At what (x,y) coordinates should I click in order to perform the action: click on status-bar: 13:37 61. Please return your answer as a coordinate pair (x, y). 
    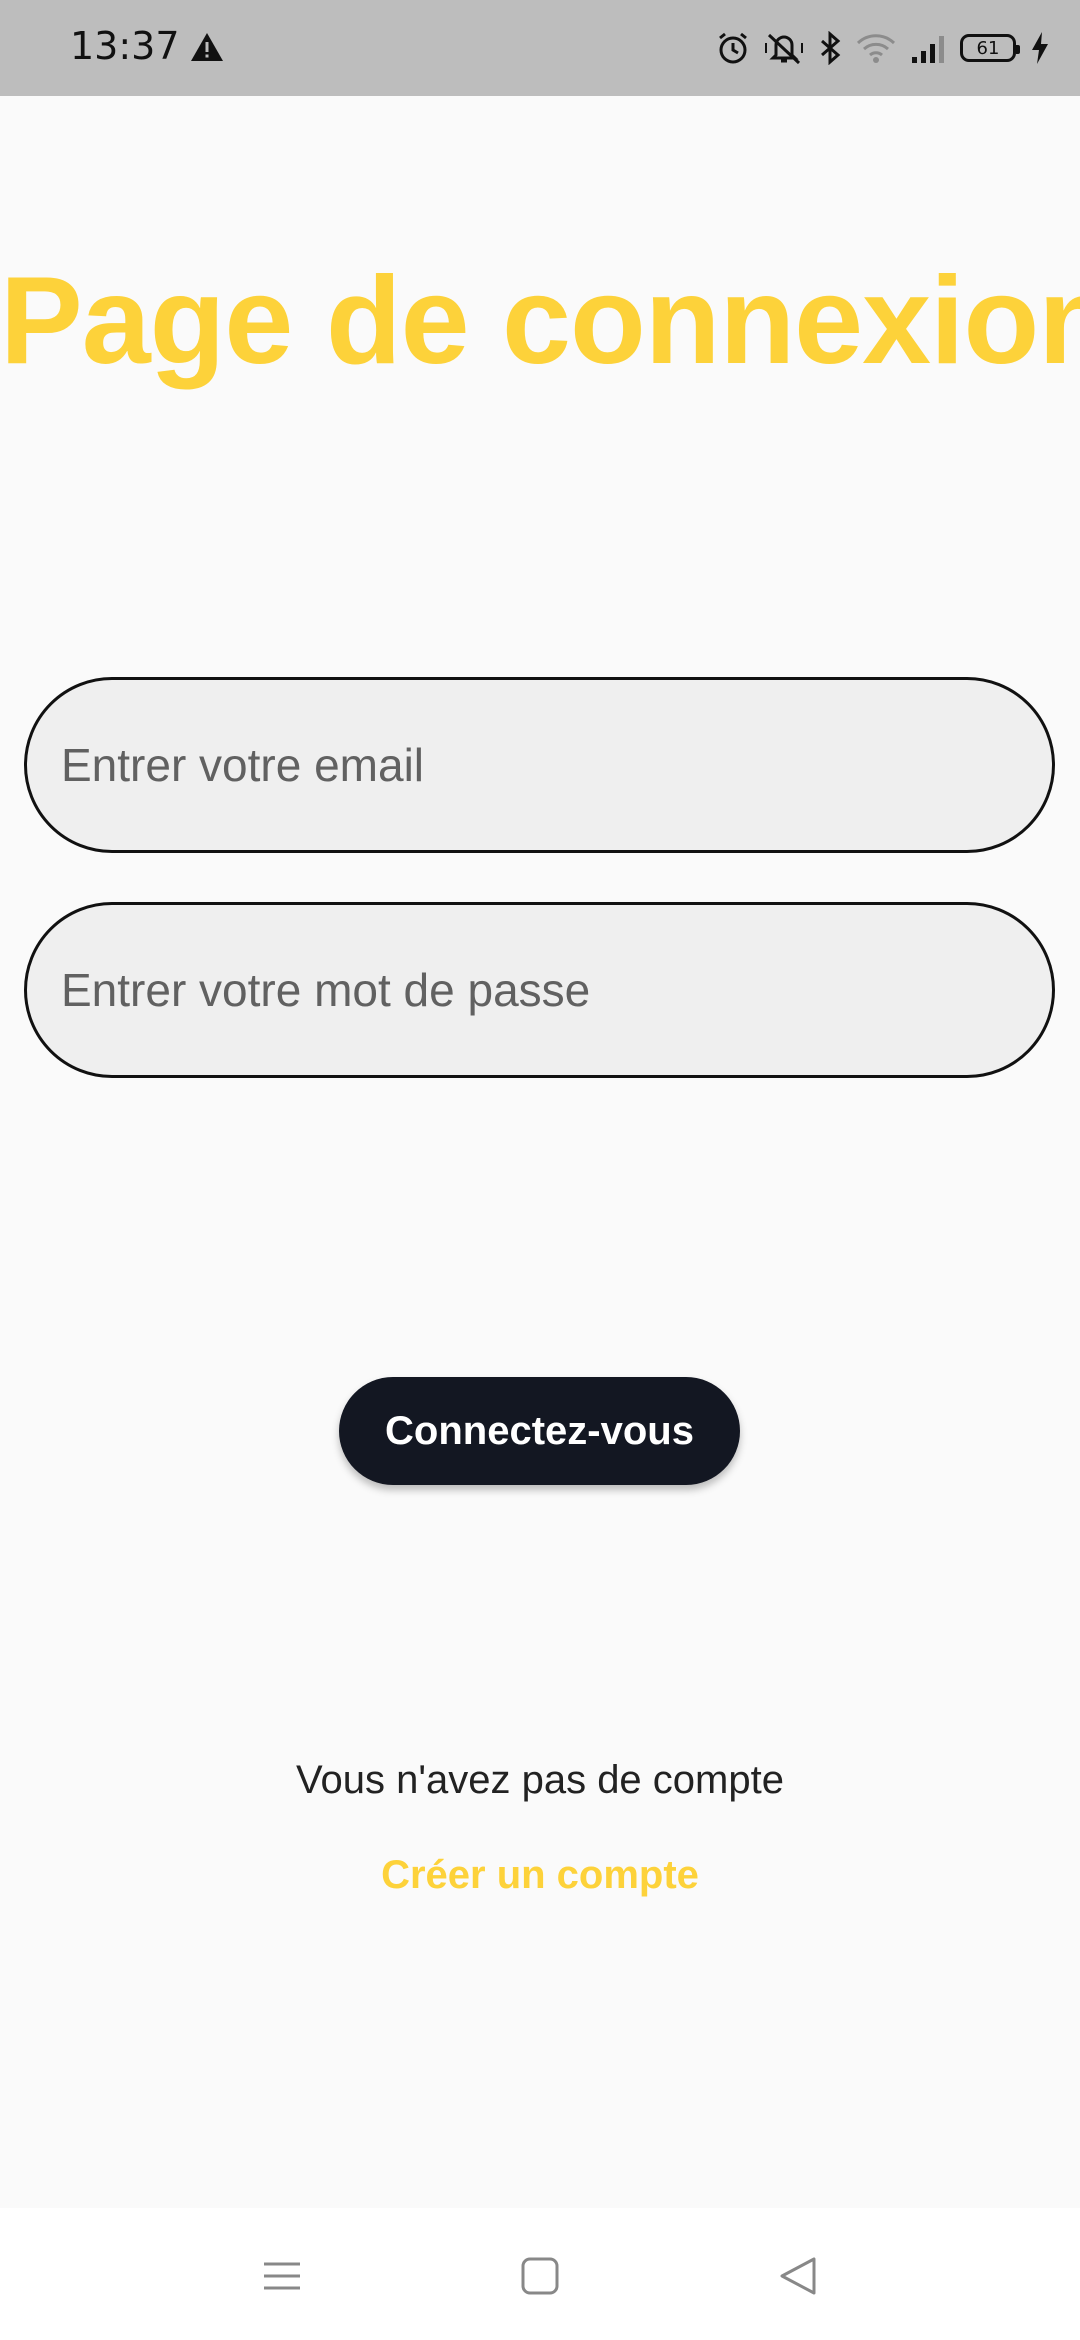
    Looking at the image, I should click on (540, 48).